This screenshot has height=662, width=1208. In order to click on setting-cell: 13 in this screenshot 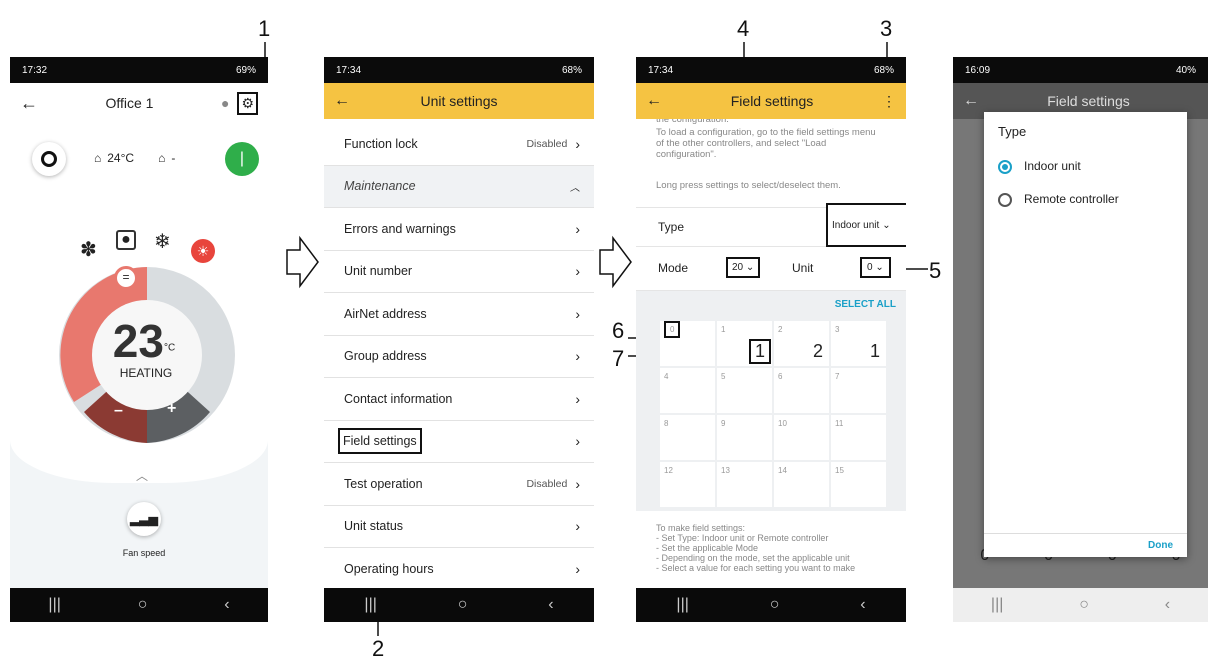, I will do `click(744, 484)`.